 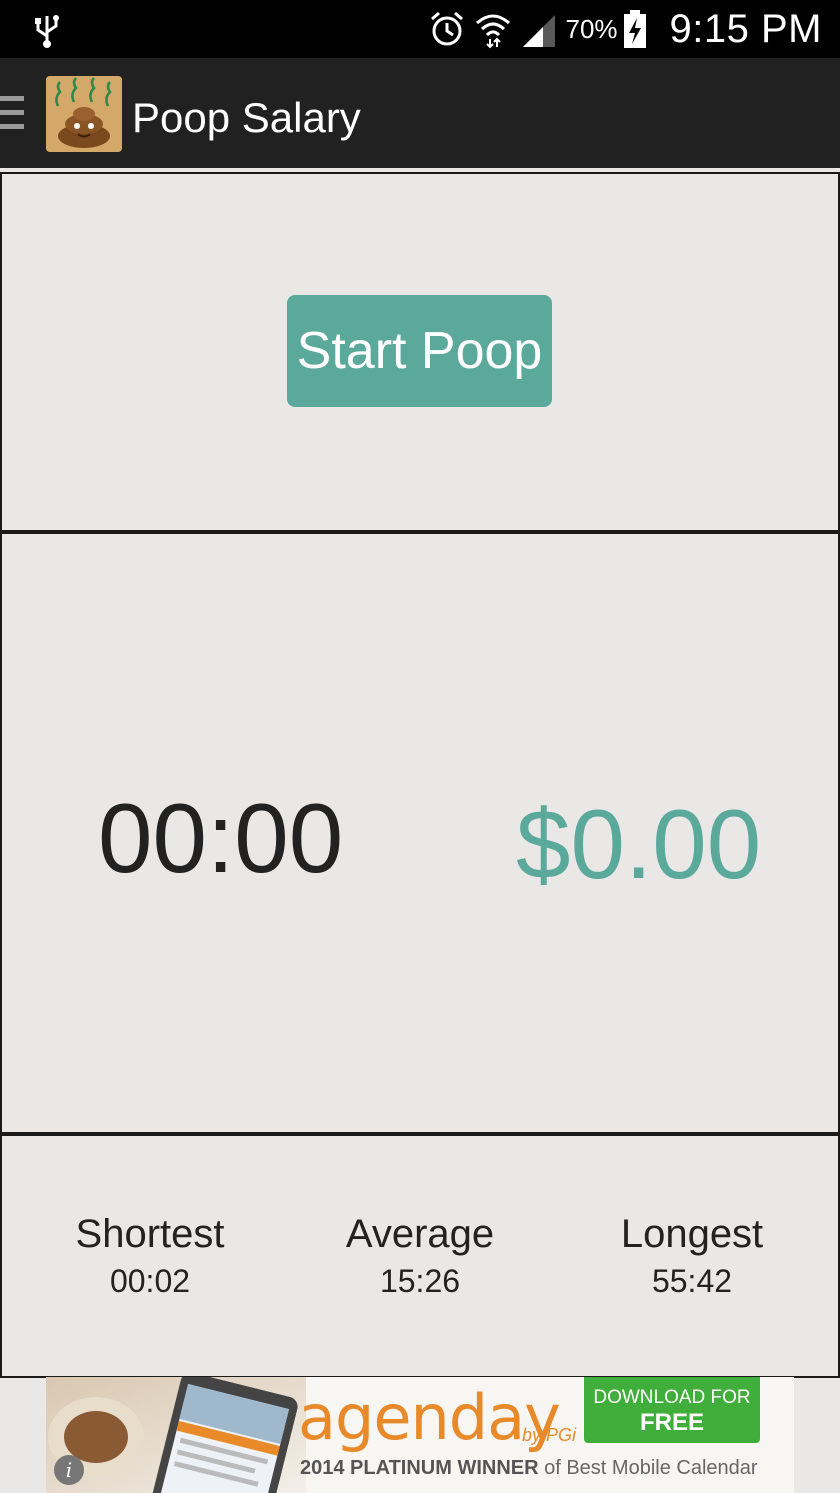 What do you see at coordinates (150, 1234) in the screenshot?
I see `stat-label: Shortest` at bounding box center [150, 1234].